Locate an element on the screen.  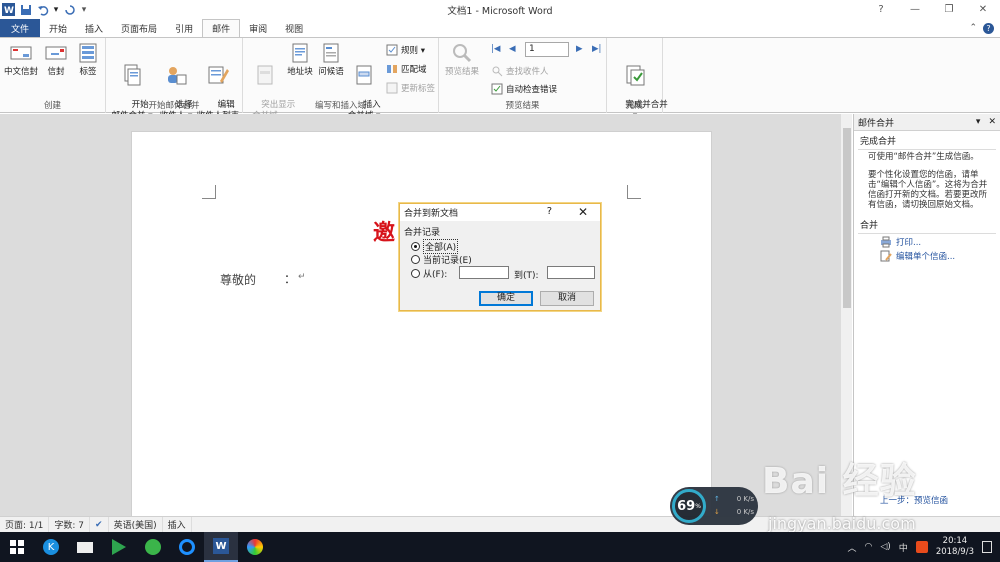
language-indicator: 英语(美国) is located at coordinates (136, 524).